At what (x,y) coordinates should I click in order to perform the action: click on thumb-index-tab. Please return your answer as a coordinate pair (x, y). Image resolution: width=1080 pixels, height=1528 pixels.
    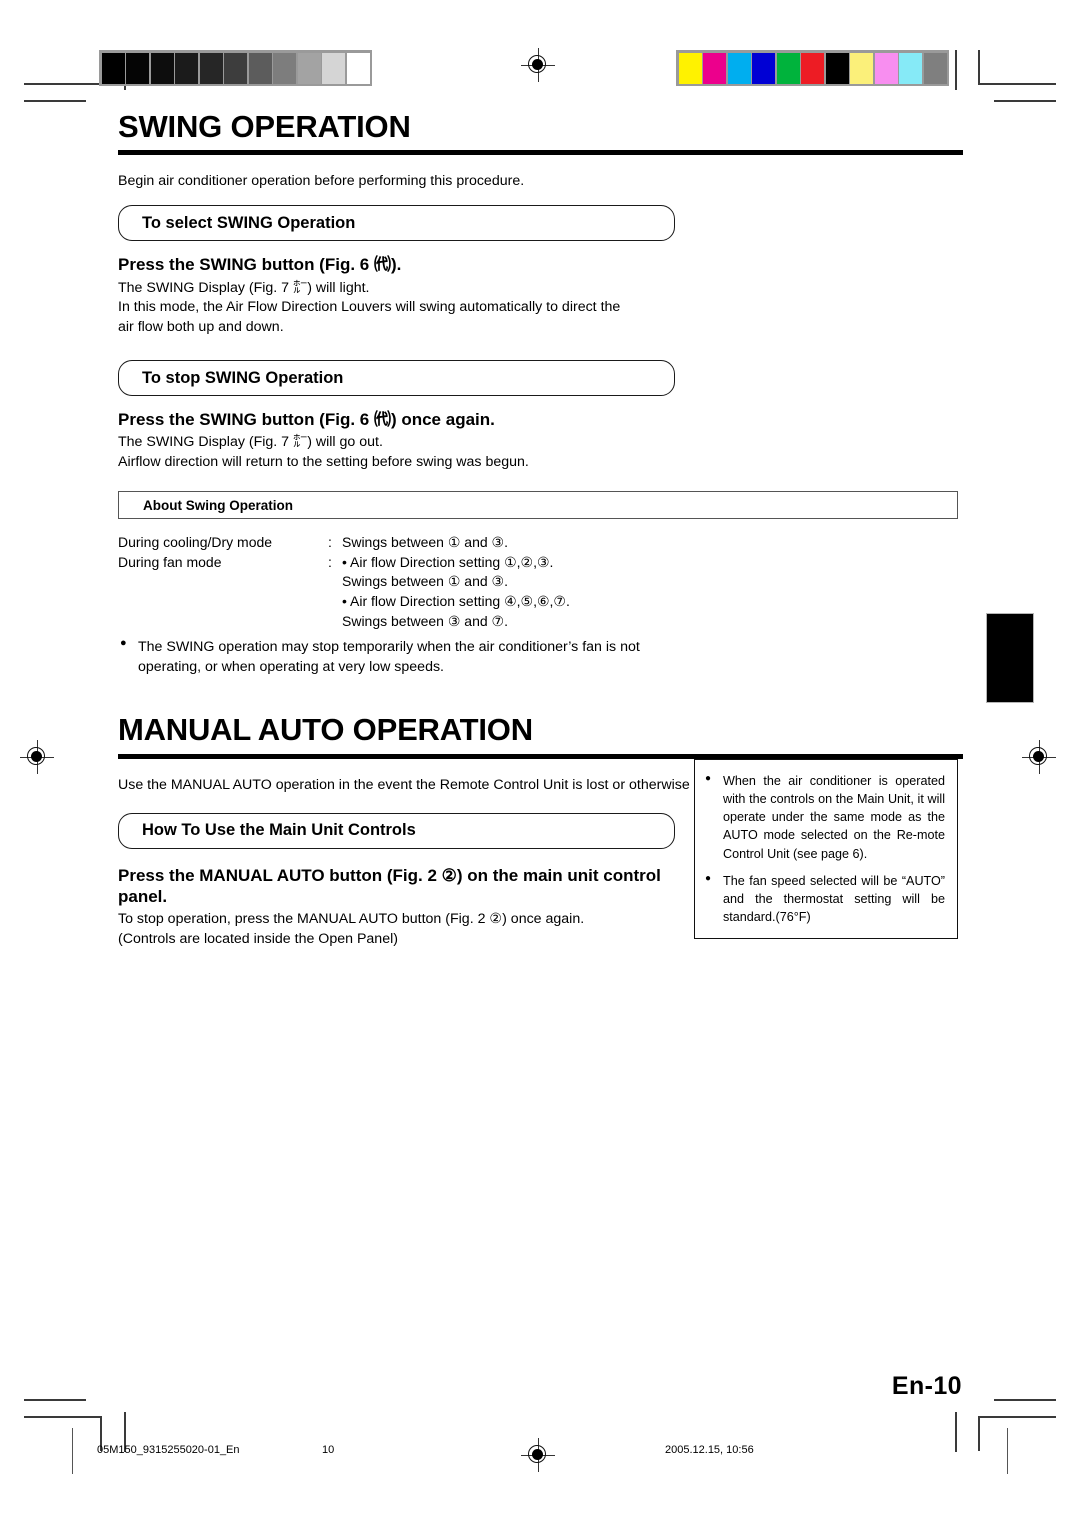
    Looking at the image, I should click on (1010, 658).